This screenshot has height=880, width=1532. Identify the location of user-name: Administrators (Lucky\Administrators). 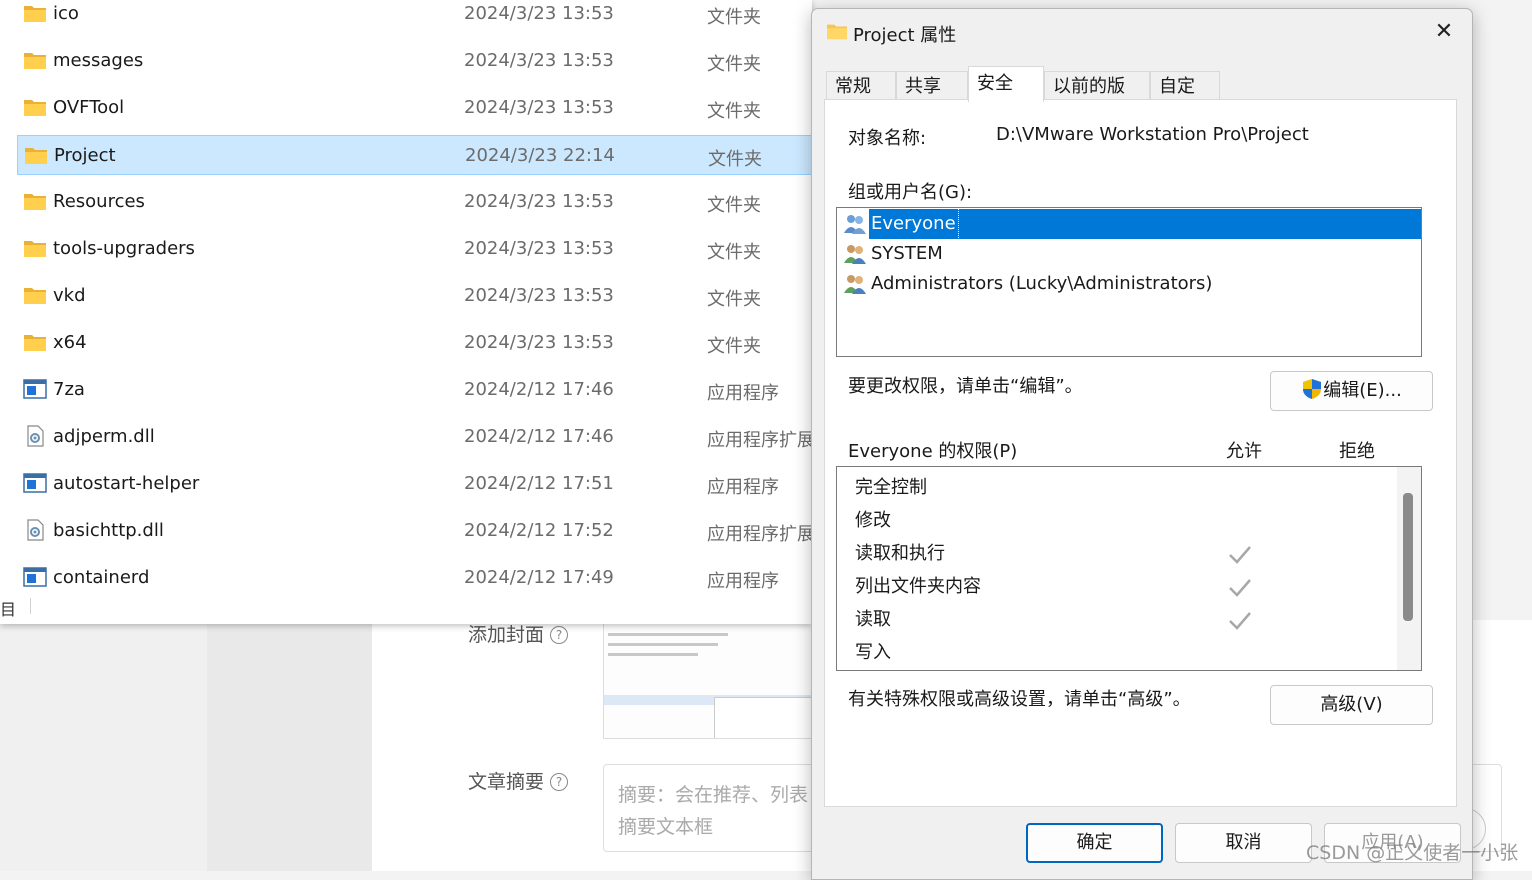
(1042, 283).